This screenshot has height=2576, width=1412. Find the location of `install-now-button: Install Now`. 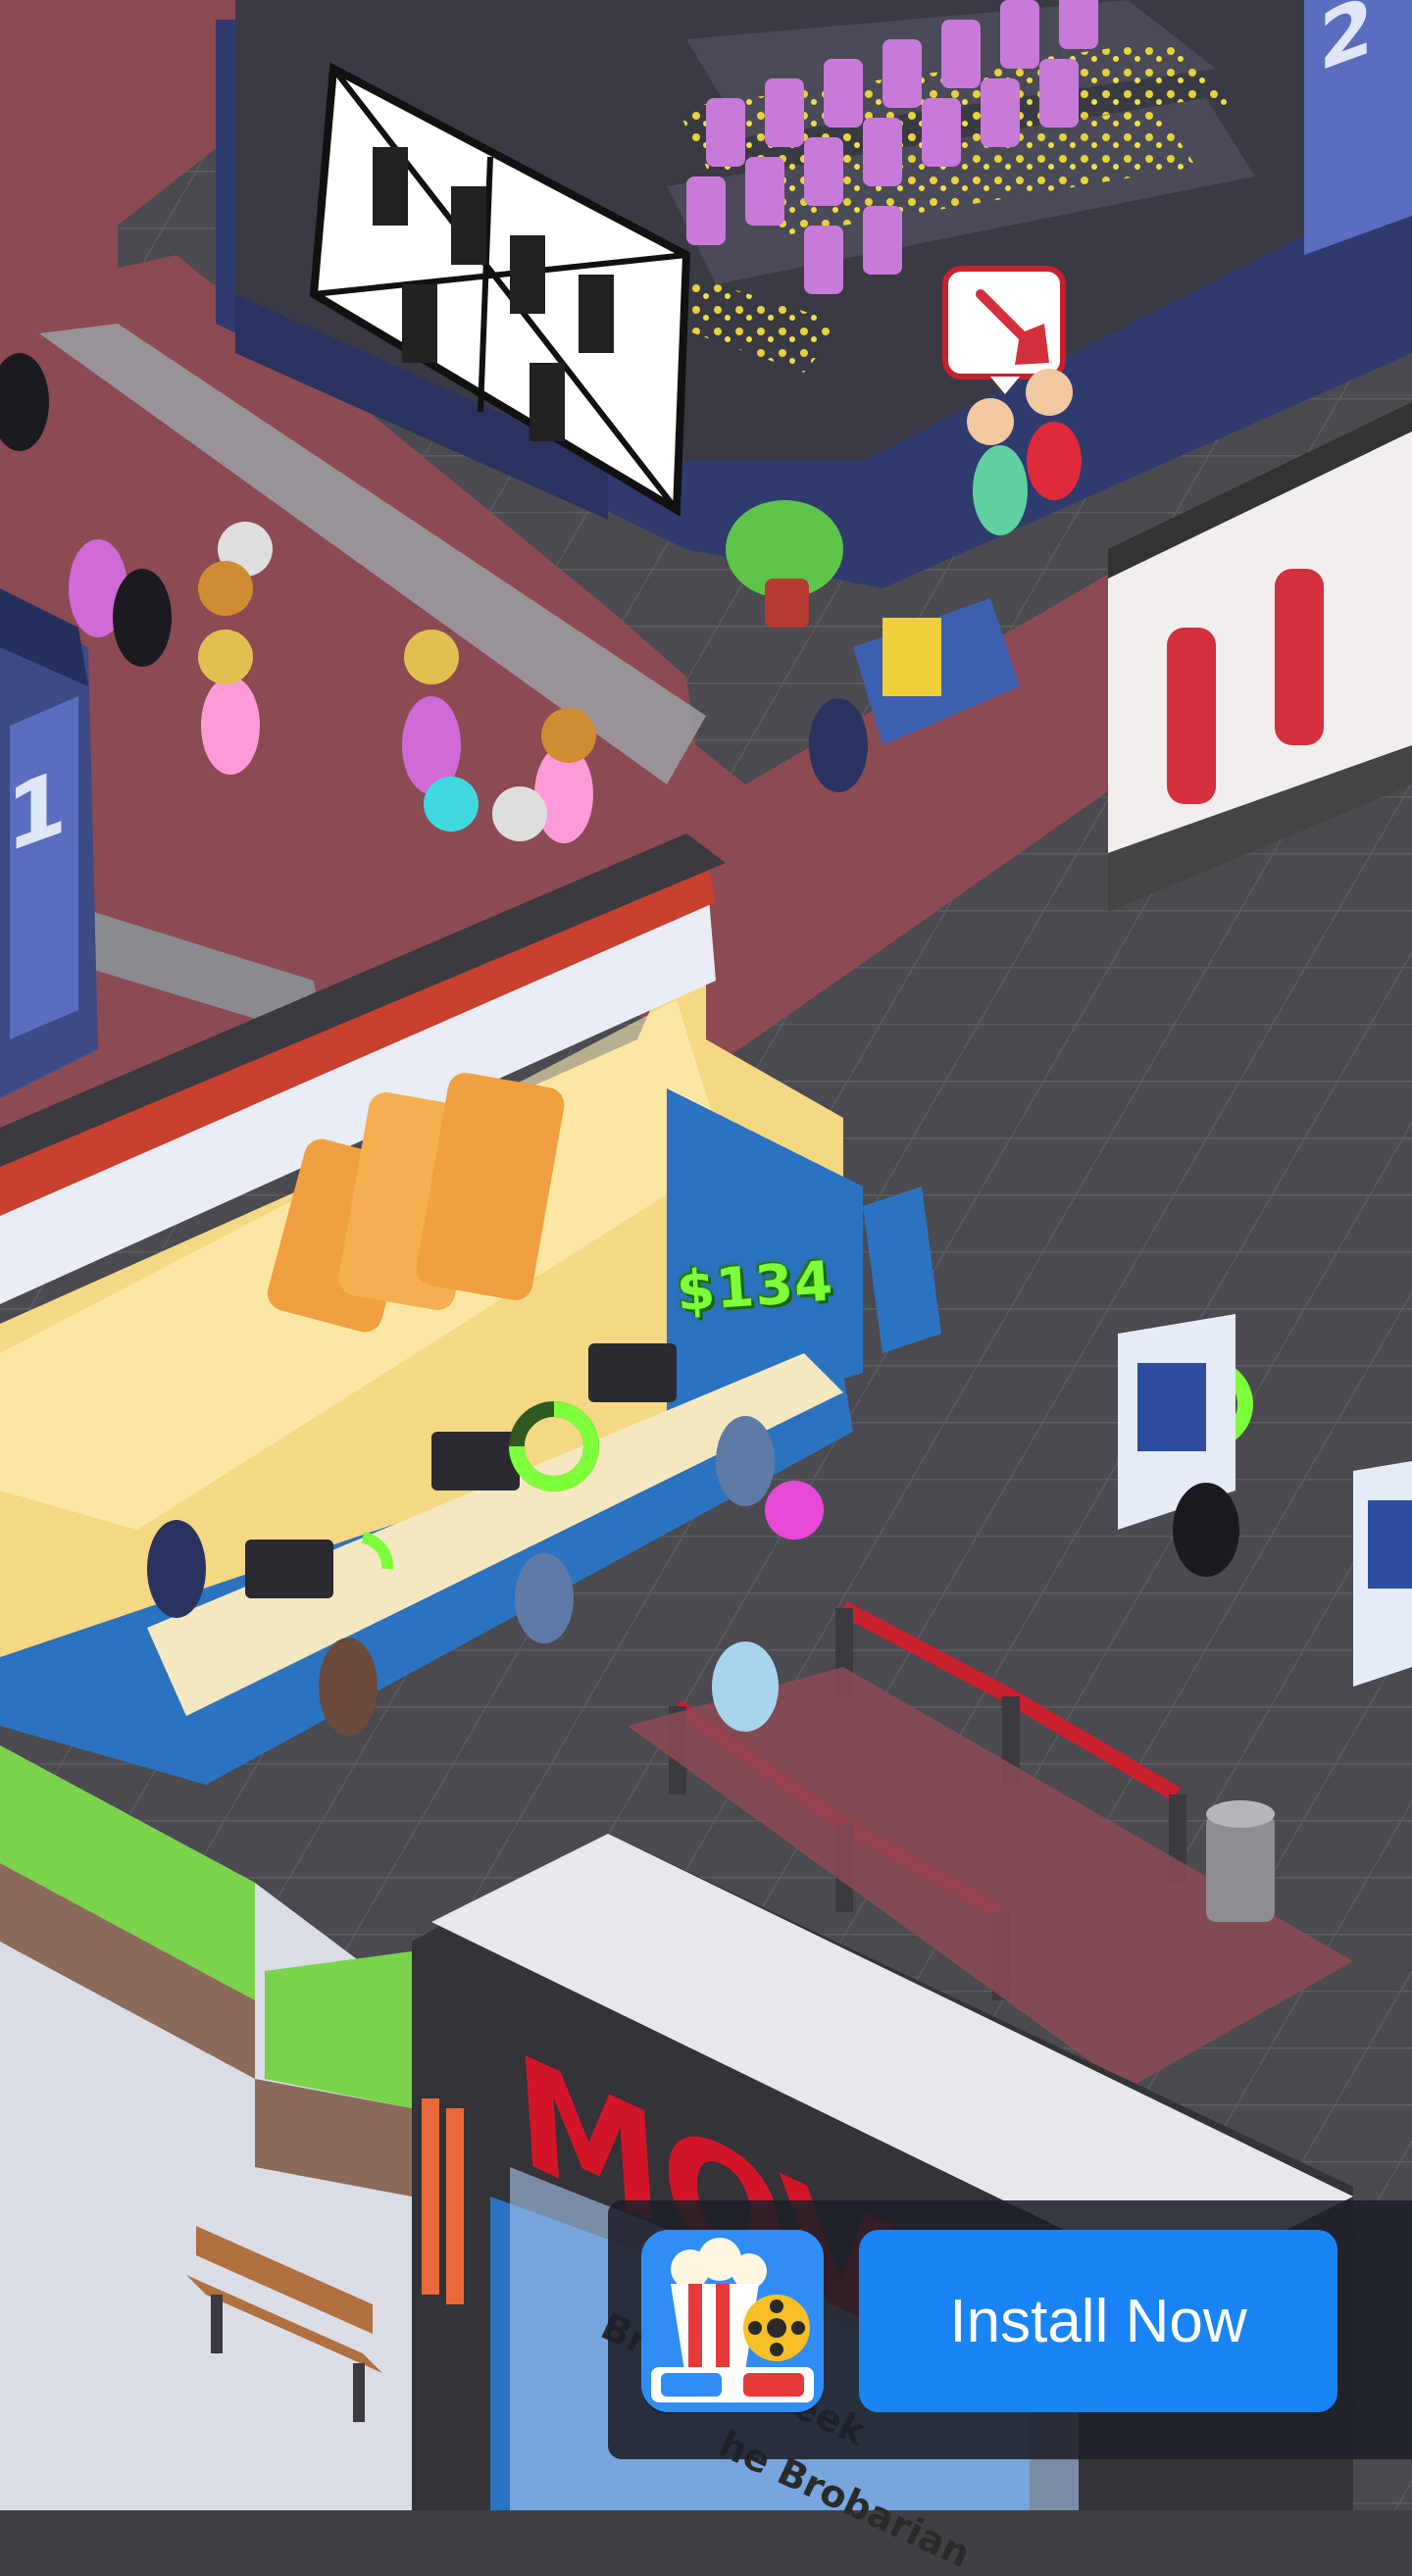

install-now-button: Install Now is located at coordinates (1098, 2321).